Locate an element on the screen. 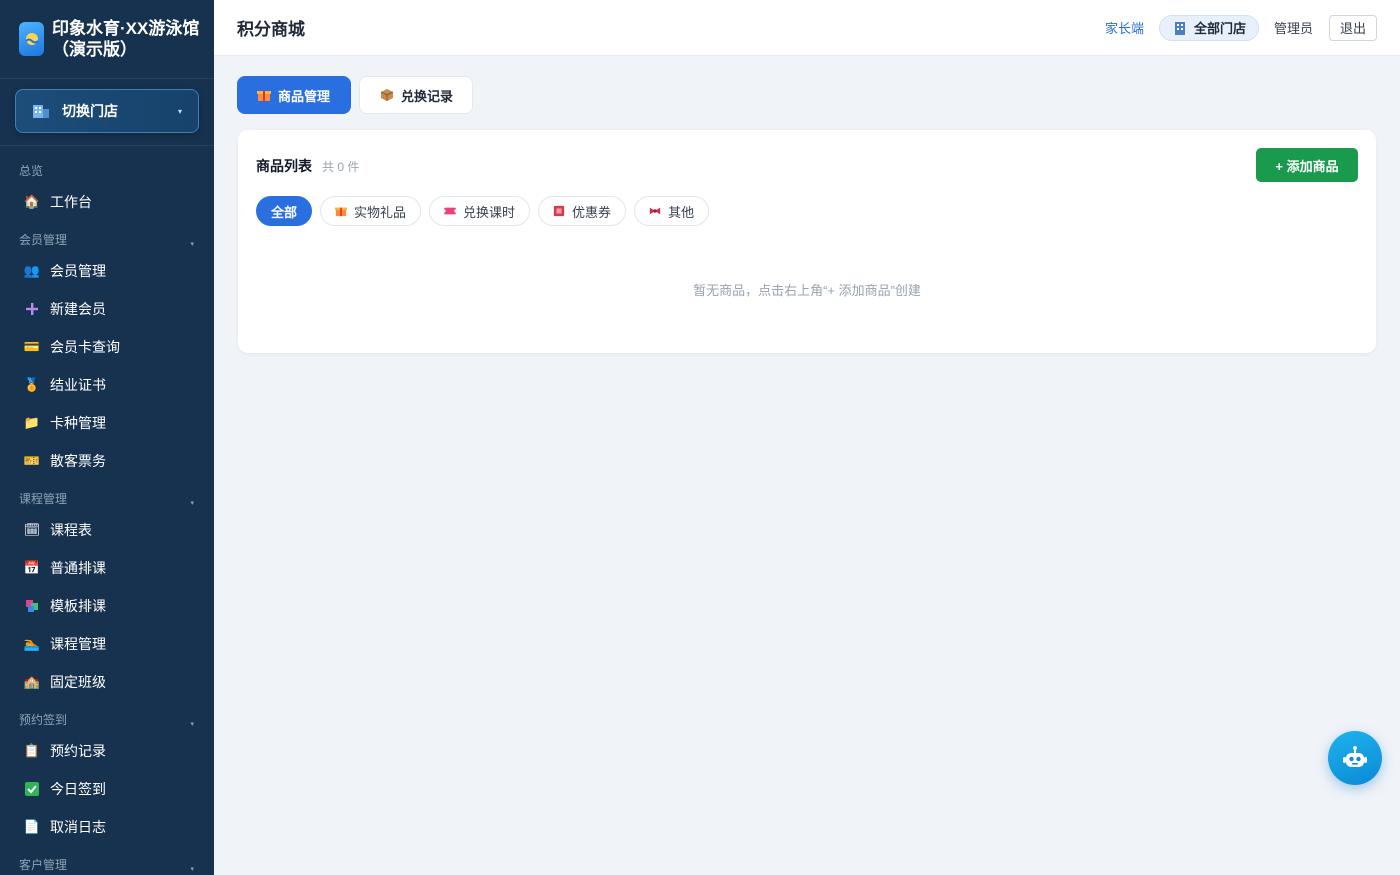 The height and width of the screenshot is (875, 1400). nav-group-courses: 课程管理 ▾ is located at coordinates (107, 495).